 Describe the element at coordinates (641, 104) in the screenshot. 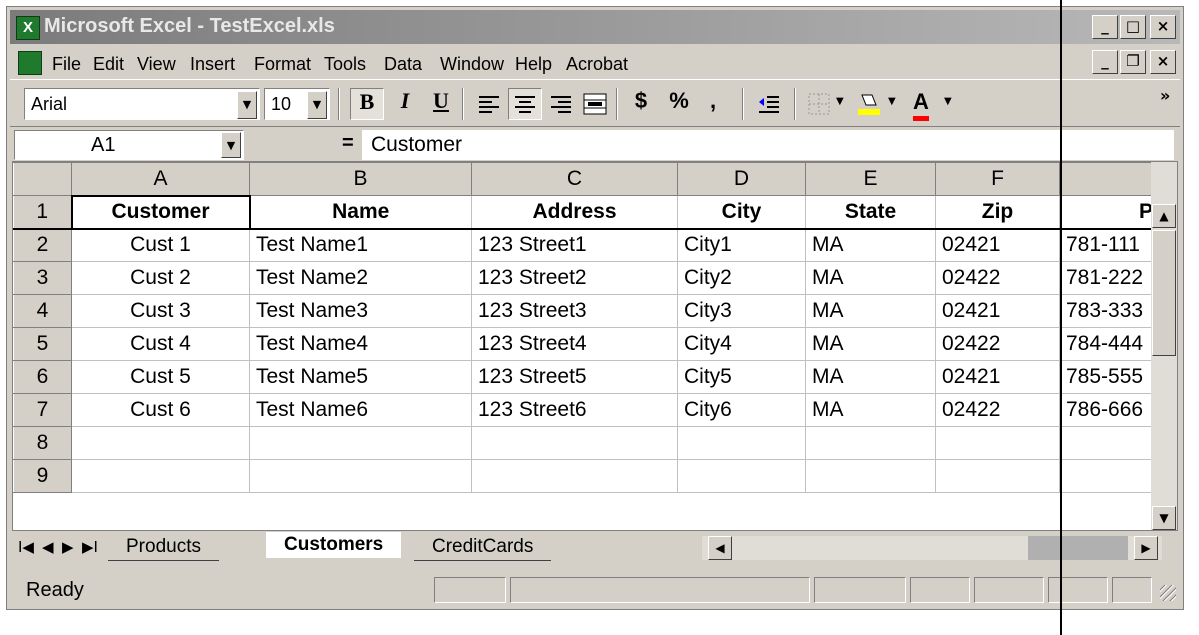

I see `currency-button: $` at that location.